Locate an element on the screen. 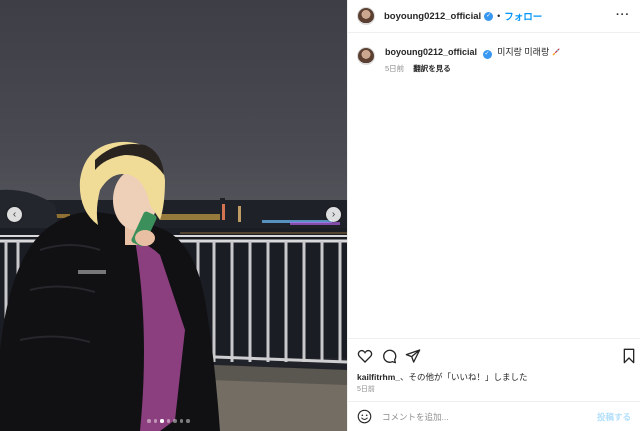  follow-button: フォロー is located at coordinates (523, 16).